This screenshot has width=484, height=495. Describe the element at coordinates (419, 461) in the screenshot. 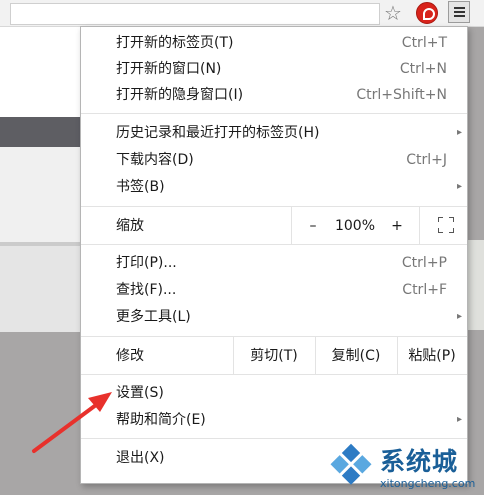

I see `watermark-title: 系统城` at that location.